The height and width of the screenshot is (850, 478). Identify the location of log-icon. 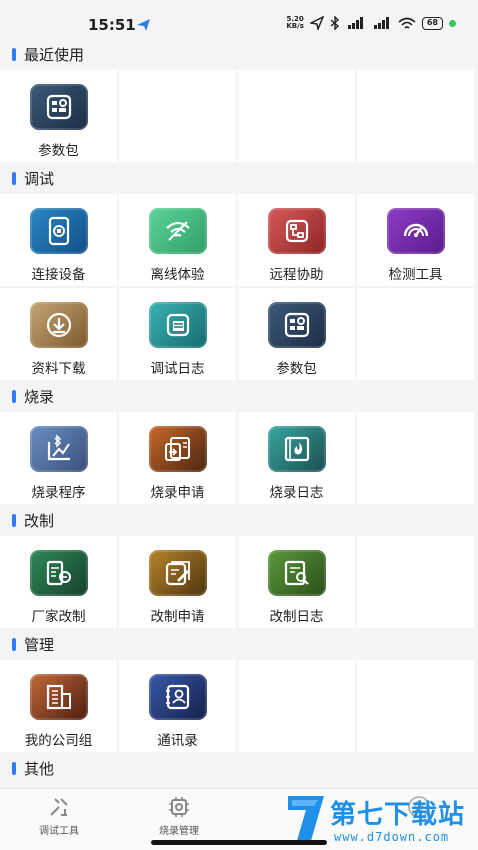
(177, 325).